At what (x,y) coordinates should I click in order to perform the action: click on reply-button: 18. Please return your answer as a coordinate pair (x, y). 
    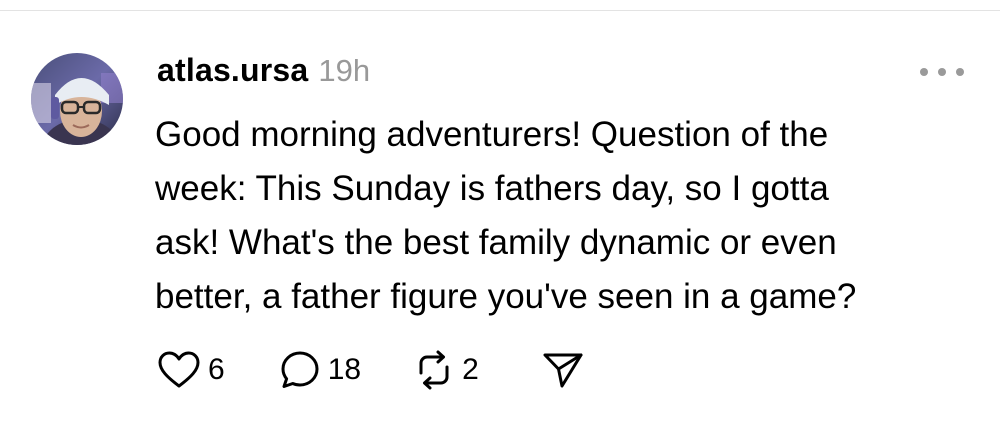
    Looking at the image, I should click on (320, 370).